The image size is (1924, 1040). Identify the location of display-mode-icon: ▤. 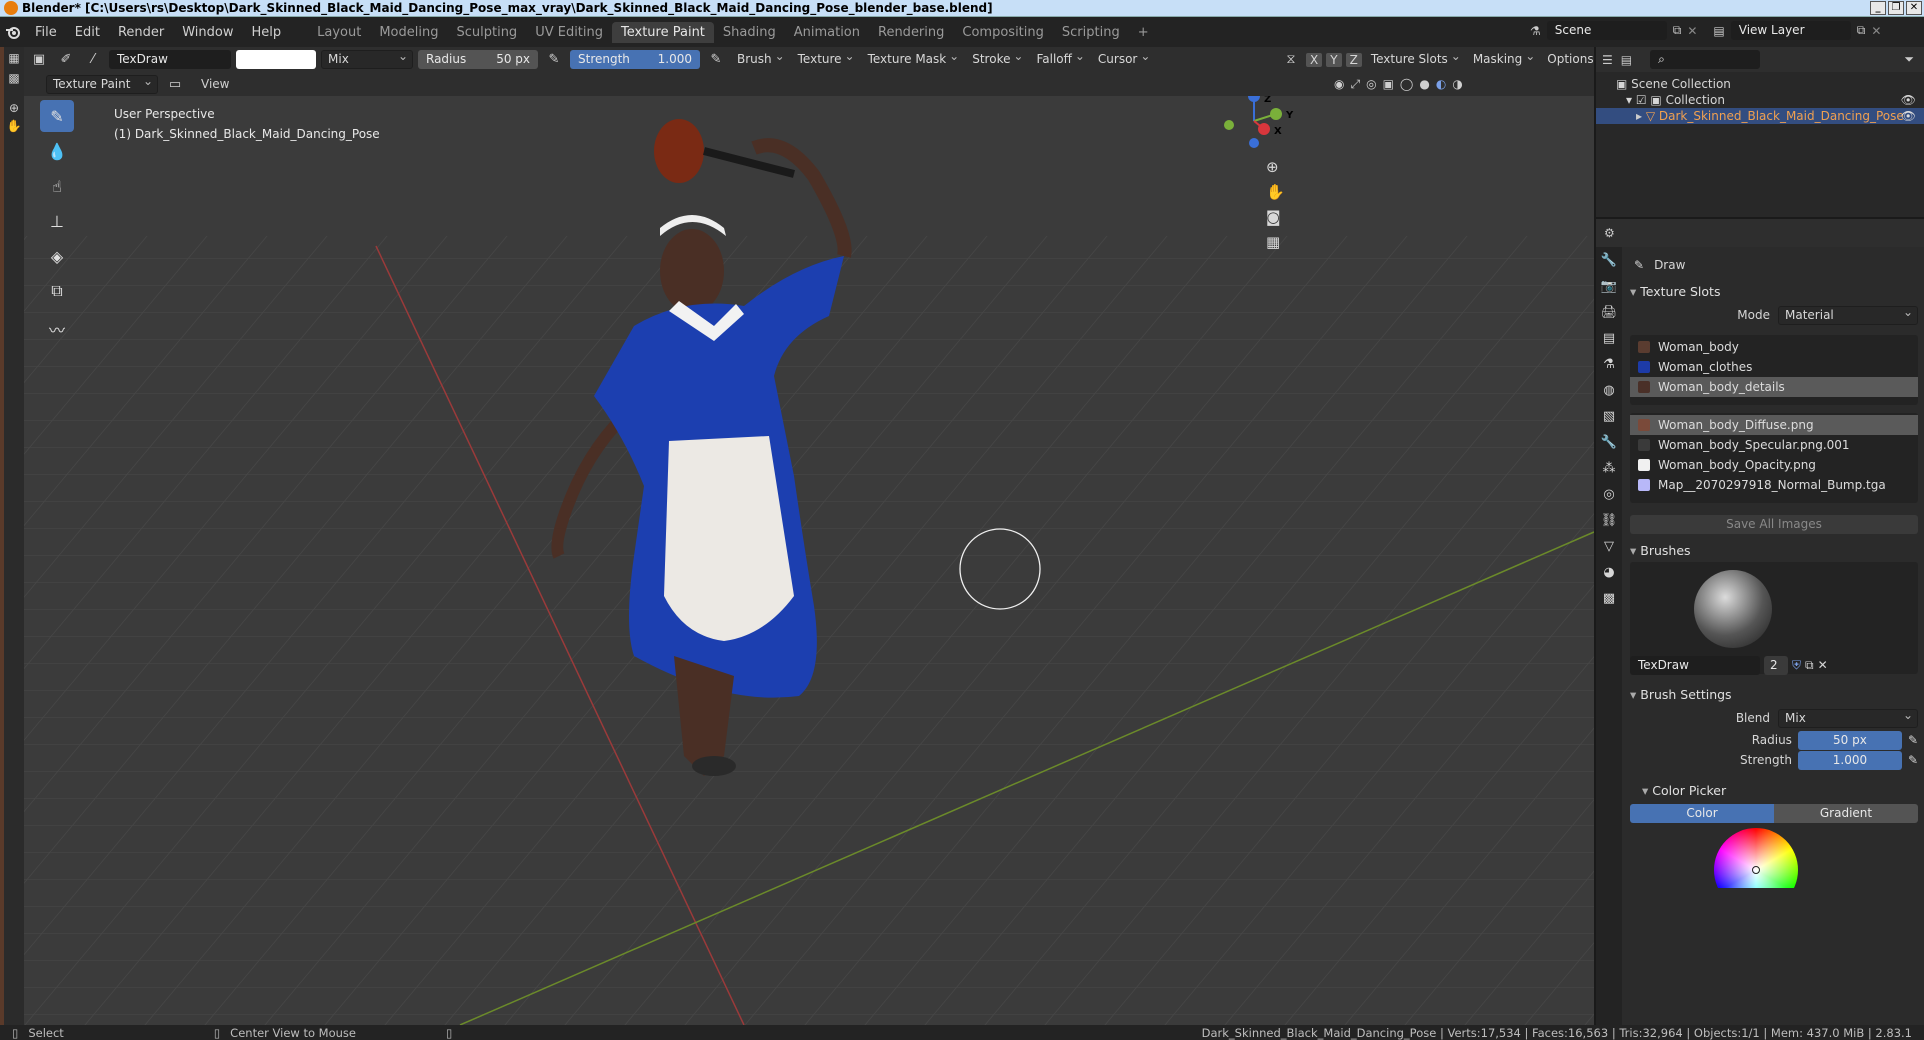
(1626, 60).